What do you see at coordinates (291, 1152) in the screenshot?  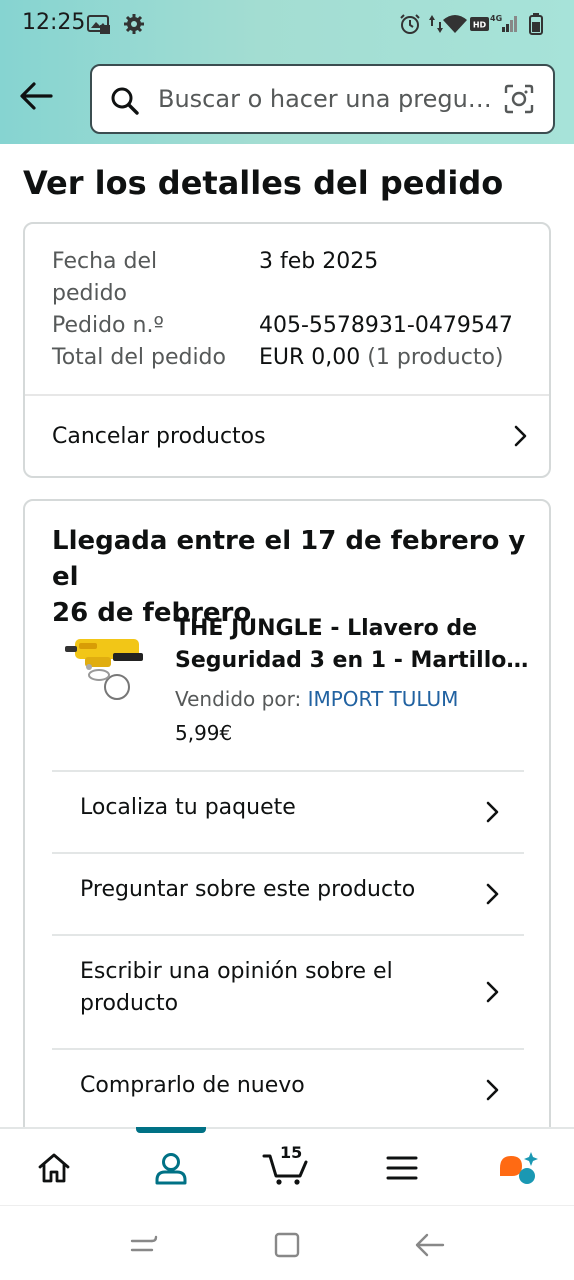 I see `cart-count-badge: 15` at bounding box center [291, 1152].